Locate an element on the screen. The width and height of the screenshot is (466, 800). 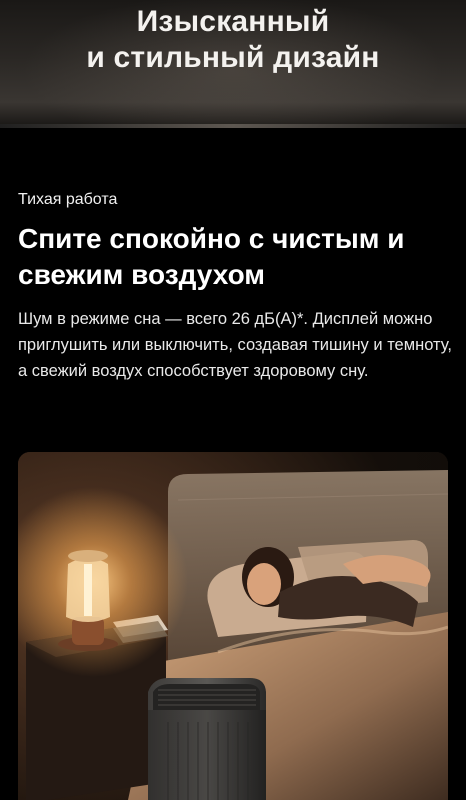
hero-divider is located at coordinates (233, 126).